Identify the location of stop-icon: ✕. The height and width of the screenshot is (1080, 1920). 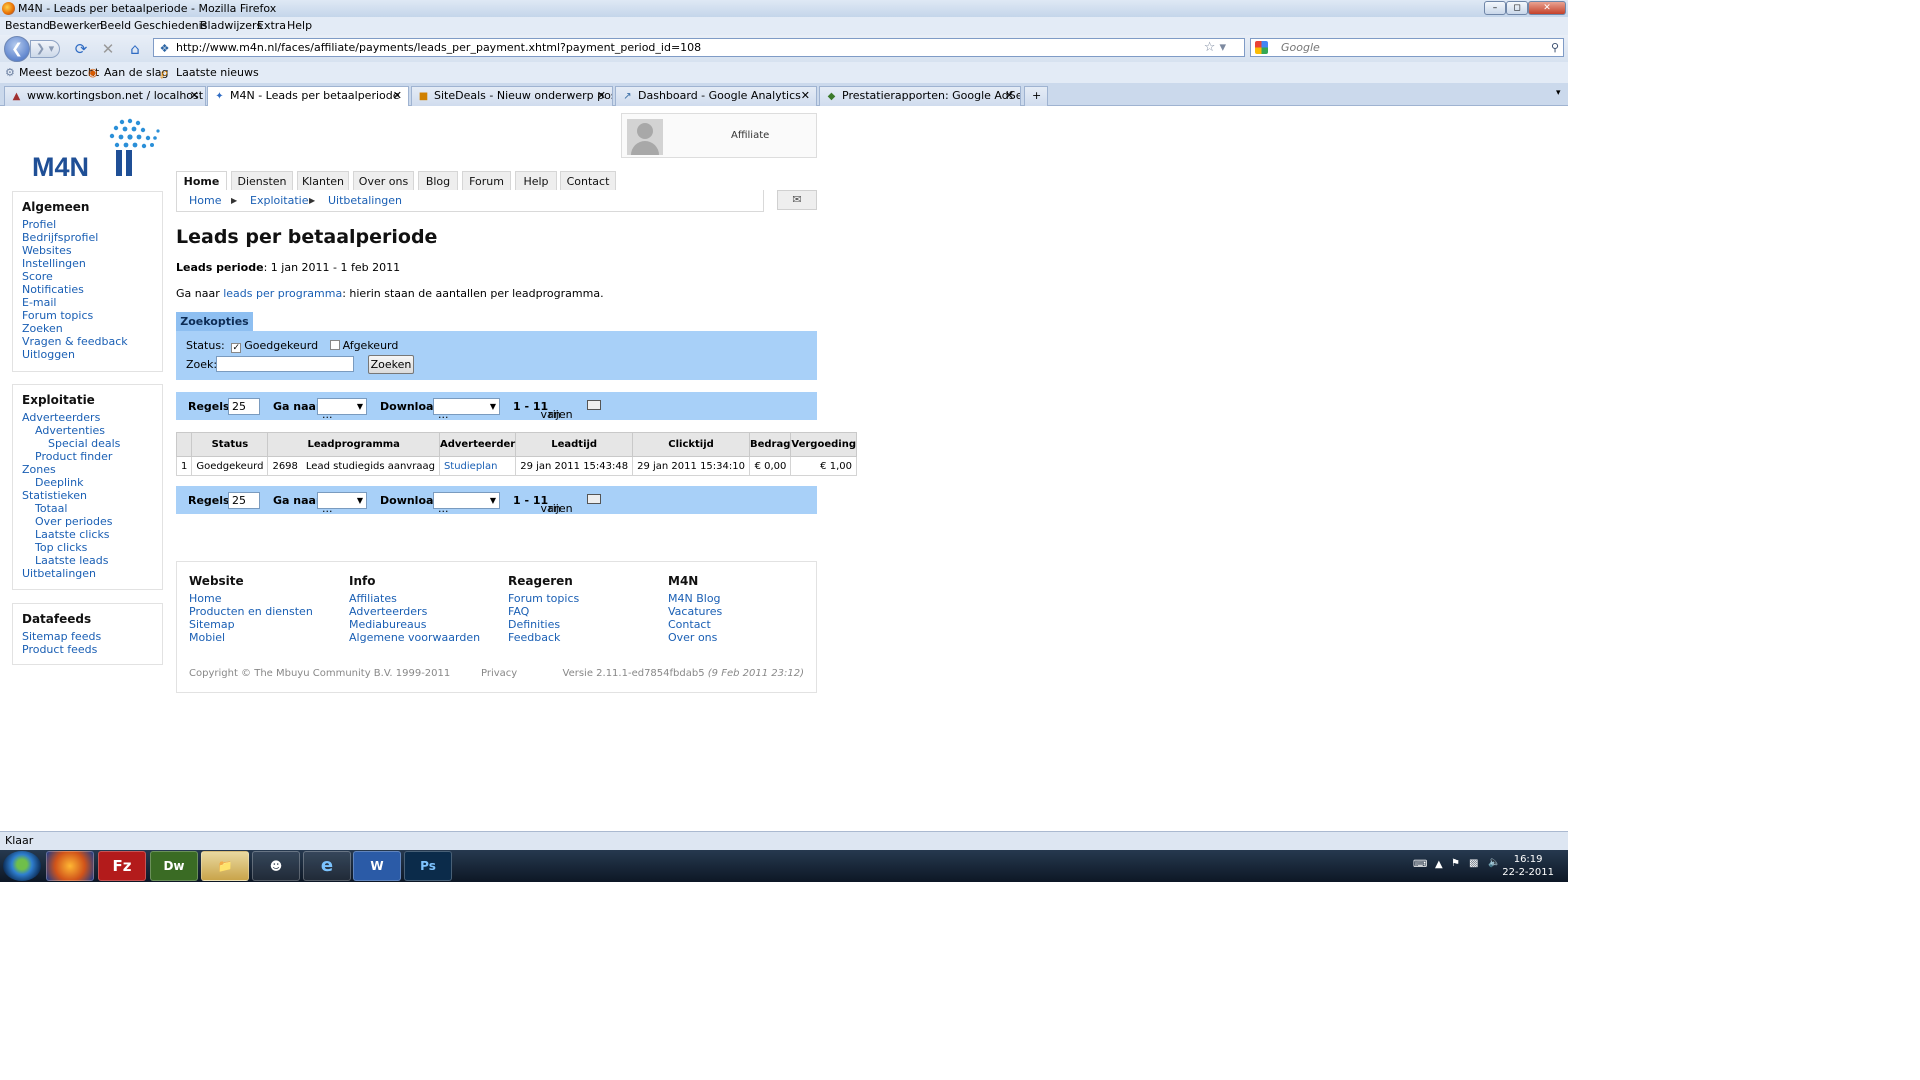
(108, 49).